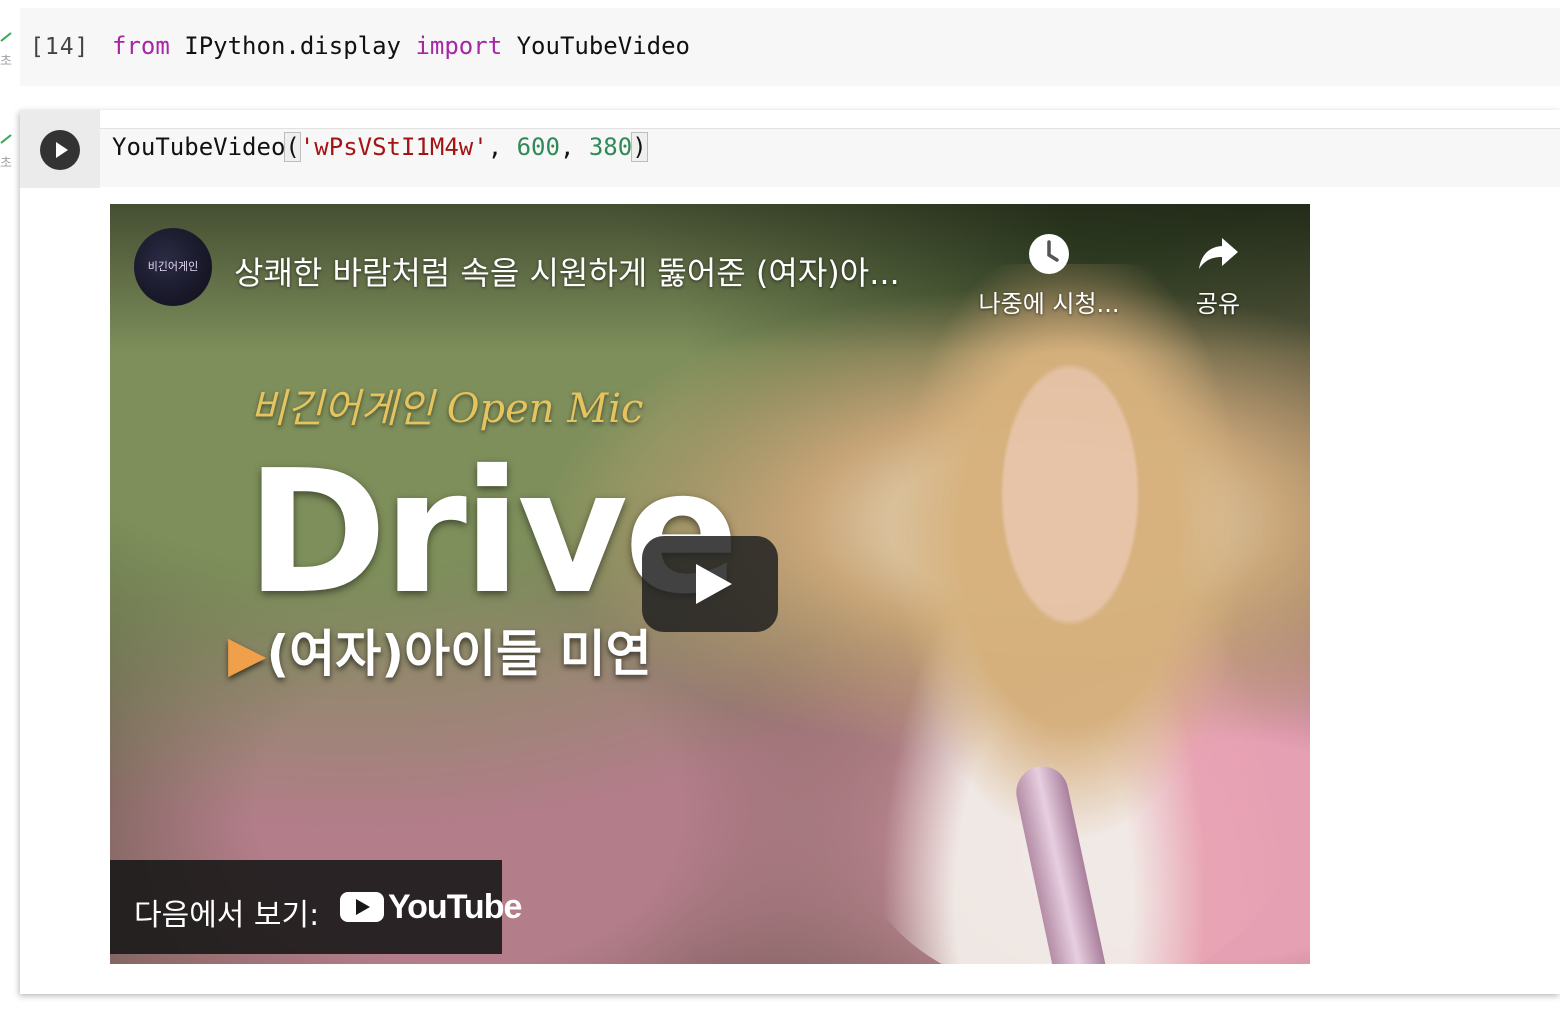 The height and width of the screenshot is (1016, 1560). I want to click on cell-editor: YouTubeVideo('wPsVStI1M4w', 600, 380), so click(830, 157).